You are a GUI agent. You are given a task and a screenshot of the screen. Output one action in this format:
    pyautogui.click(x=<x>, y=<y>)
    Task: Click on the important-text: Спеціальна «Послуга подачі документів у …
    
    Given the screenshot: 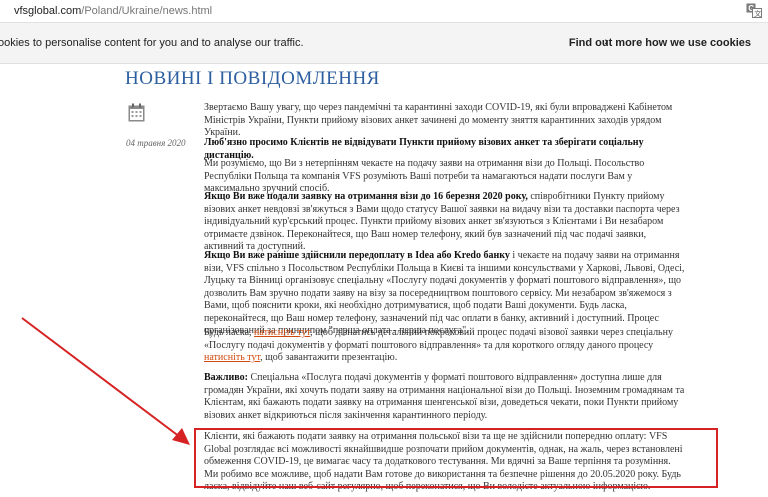 What is the action you would take?
    pyautogui.click(x=444, y=396)
    